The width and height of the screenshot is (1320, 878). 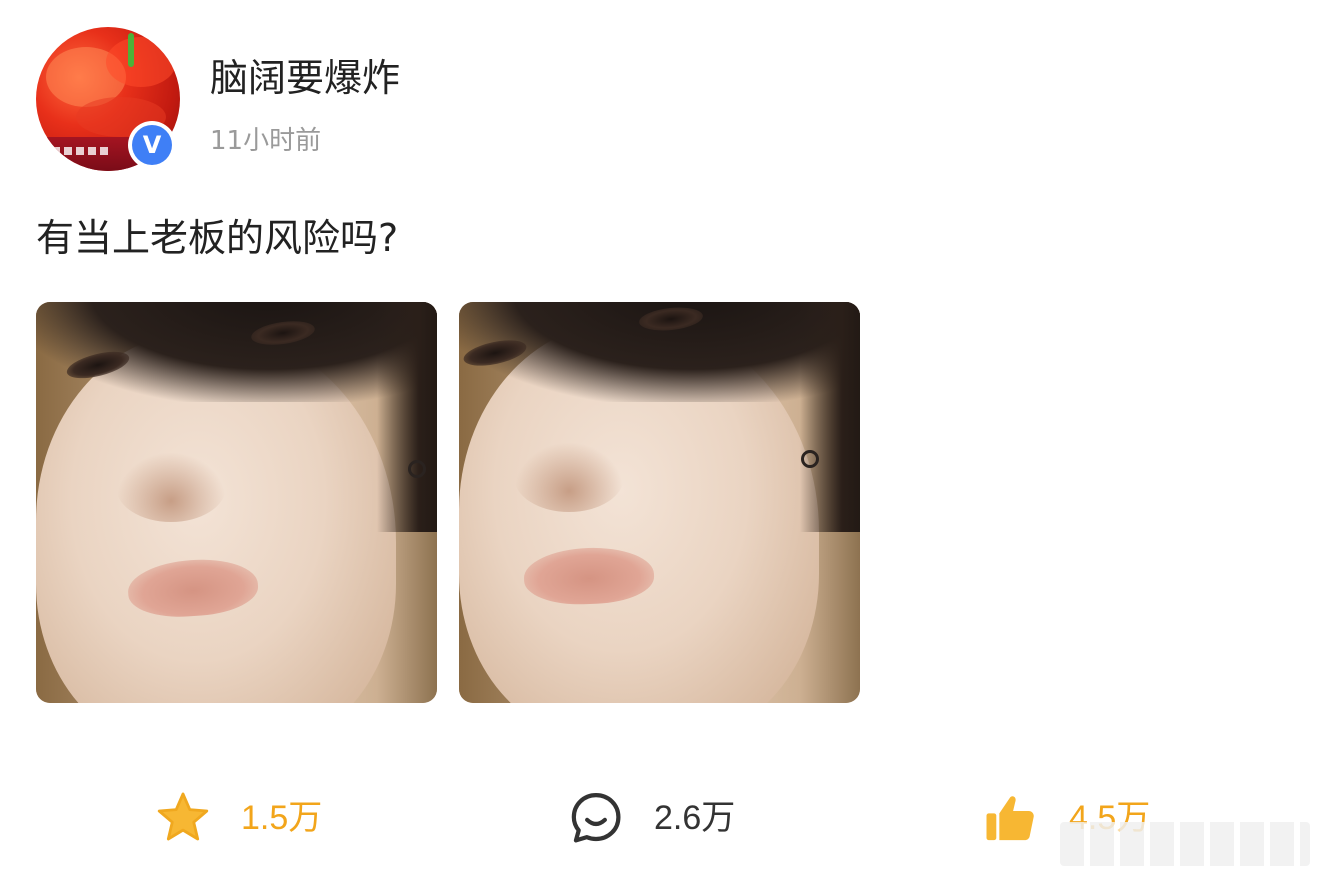 I want to click on verified-icon: V, so click(x=152, y=145).